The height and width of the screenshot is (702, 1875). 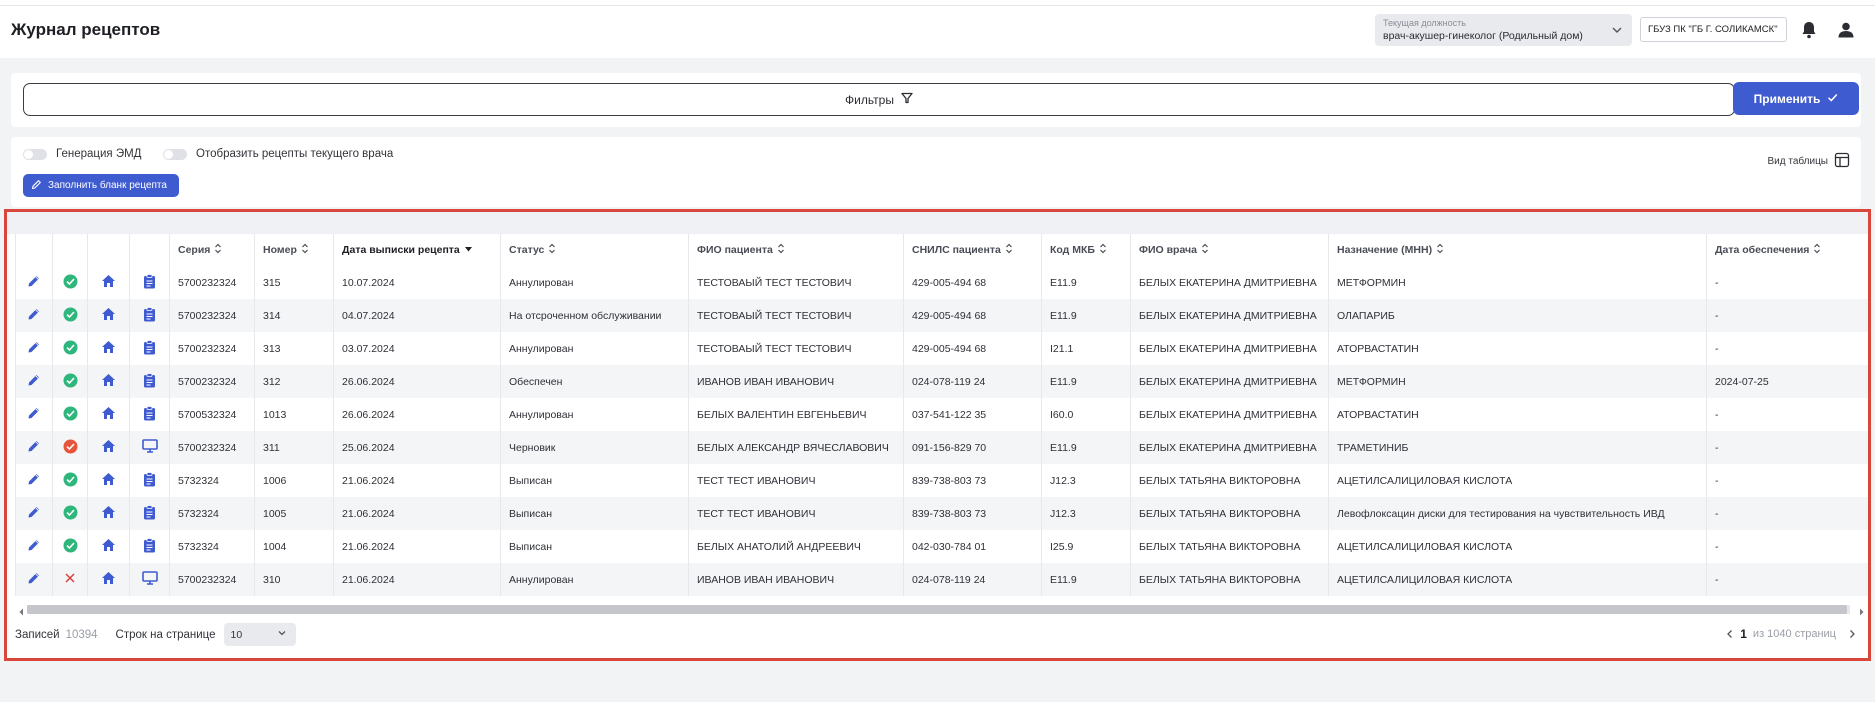 What do you see at coordinates (1086, 513) in the screenshot?
I see `table-cell: J12.3` at bounding box center [1086, 513].